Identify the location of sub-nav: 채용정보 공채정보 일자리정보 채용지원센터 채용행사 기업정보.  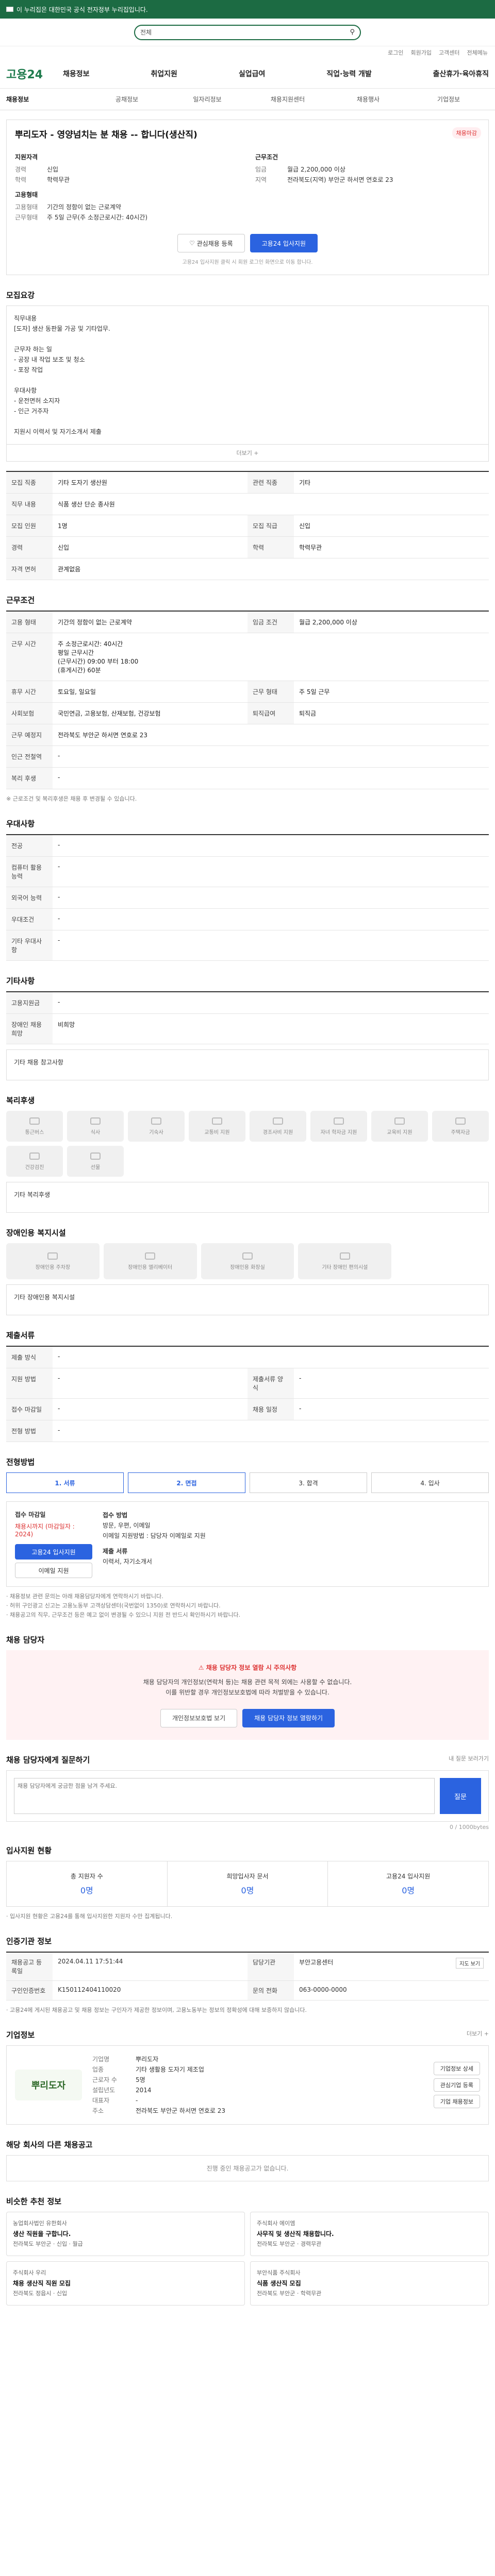
(247, 99).